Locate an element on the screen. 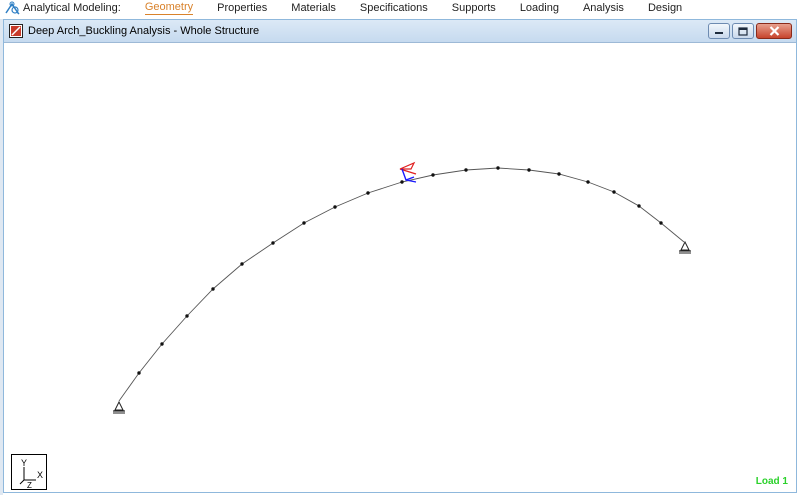 Image resolution: width=800 pixels, height=495 pixels. maximize-icon is located at coordinates (743, 31).